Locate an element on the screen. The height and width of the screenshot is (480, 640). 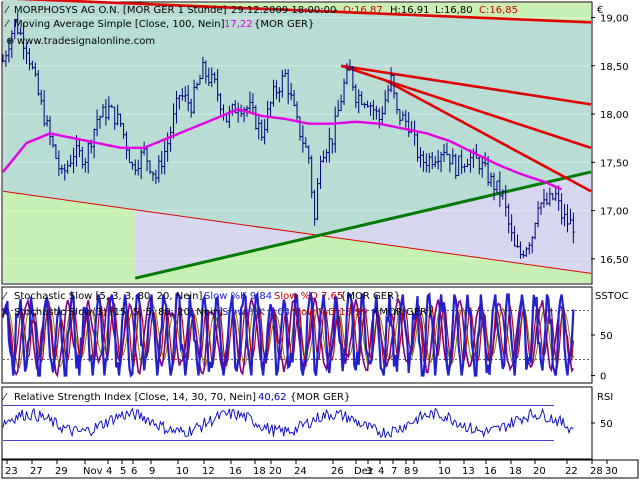
stoch2-k-label: Slow %K 8,04 is located at coordinates (256, 312).